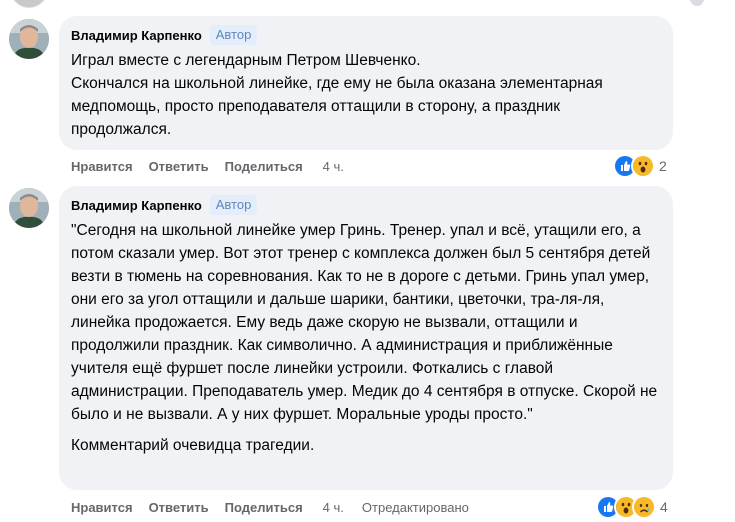 The image size is (735, 522). I want to click on sad-icon, so click(644, 507).